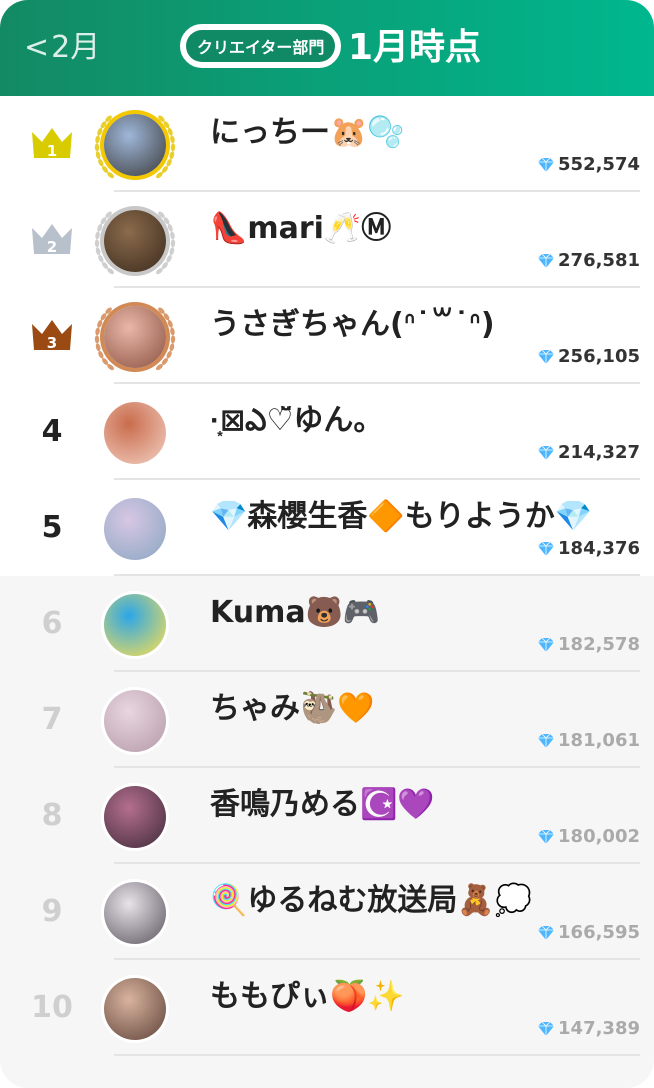 This screenshot has height=1088, width=654. I want to click on score-value: 182,578, so click(599, 644).